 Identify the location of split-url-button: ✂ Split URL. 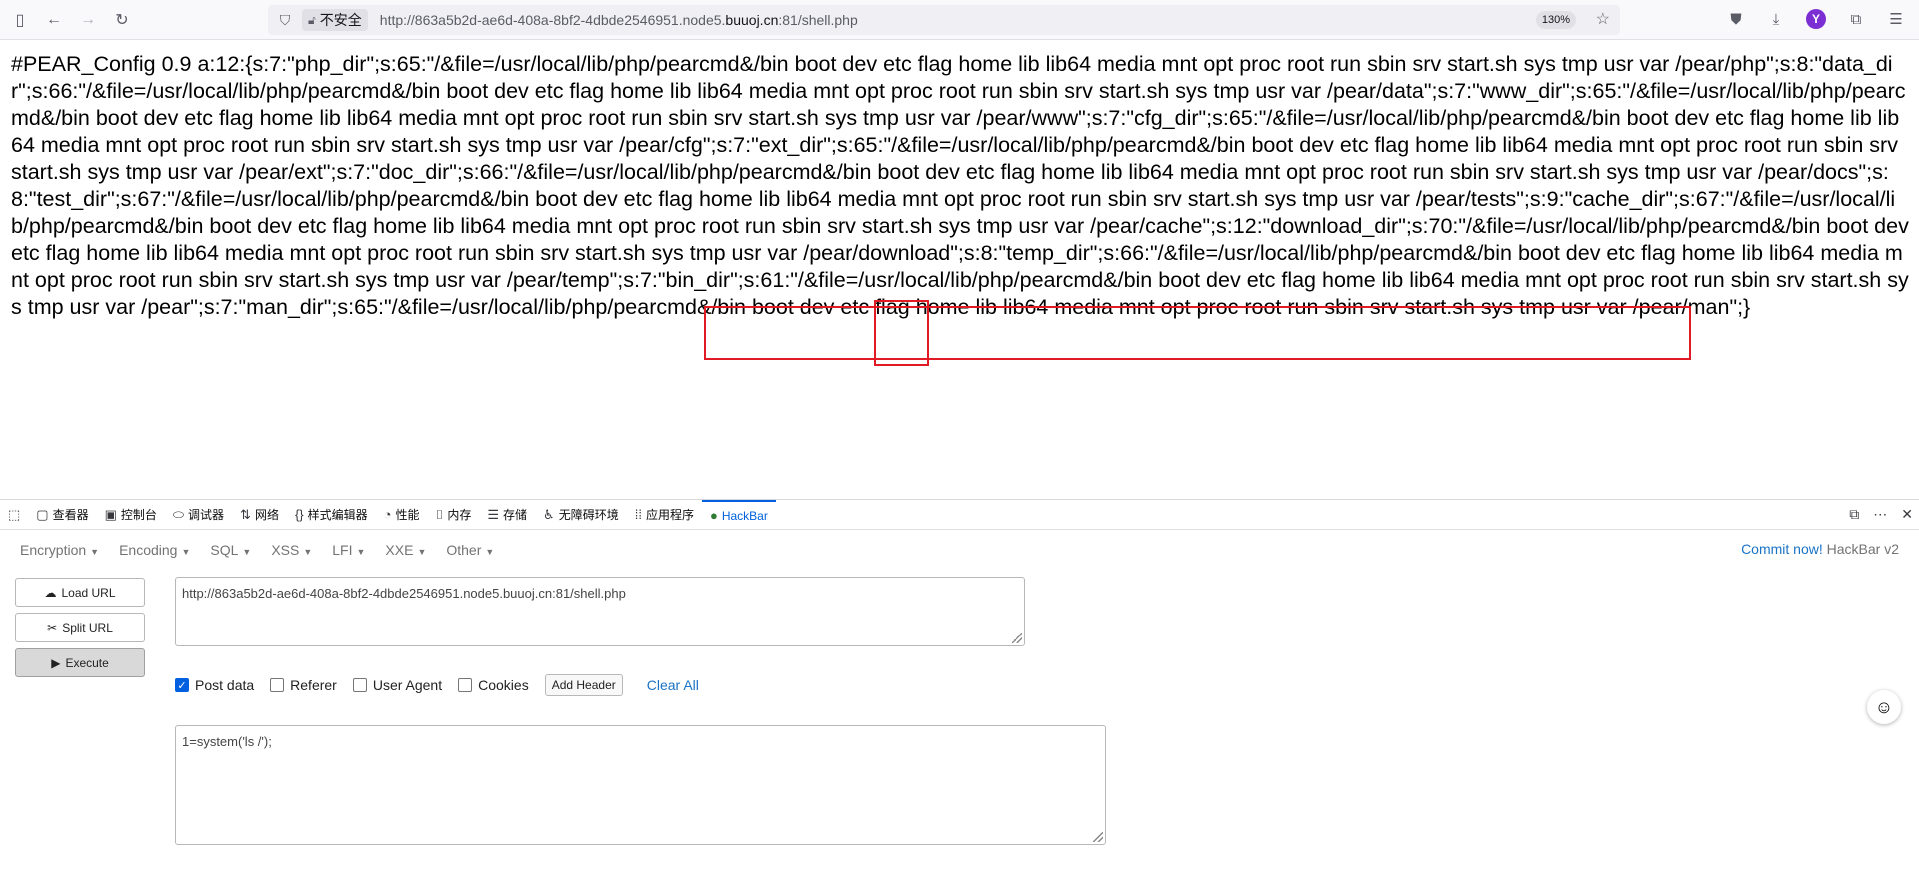
(80, 627).